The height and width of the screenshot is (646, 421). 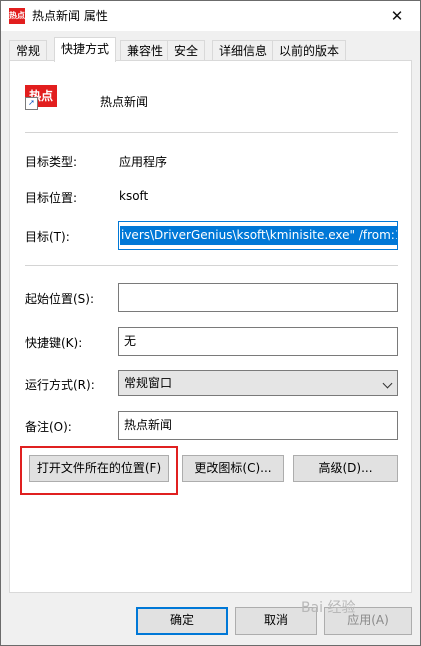 I want to click on run-mode-label: 运行方式(R):, so click(x=60, y=385).